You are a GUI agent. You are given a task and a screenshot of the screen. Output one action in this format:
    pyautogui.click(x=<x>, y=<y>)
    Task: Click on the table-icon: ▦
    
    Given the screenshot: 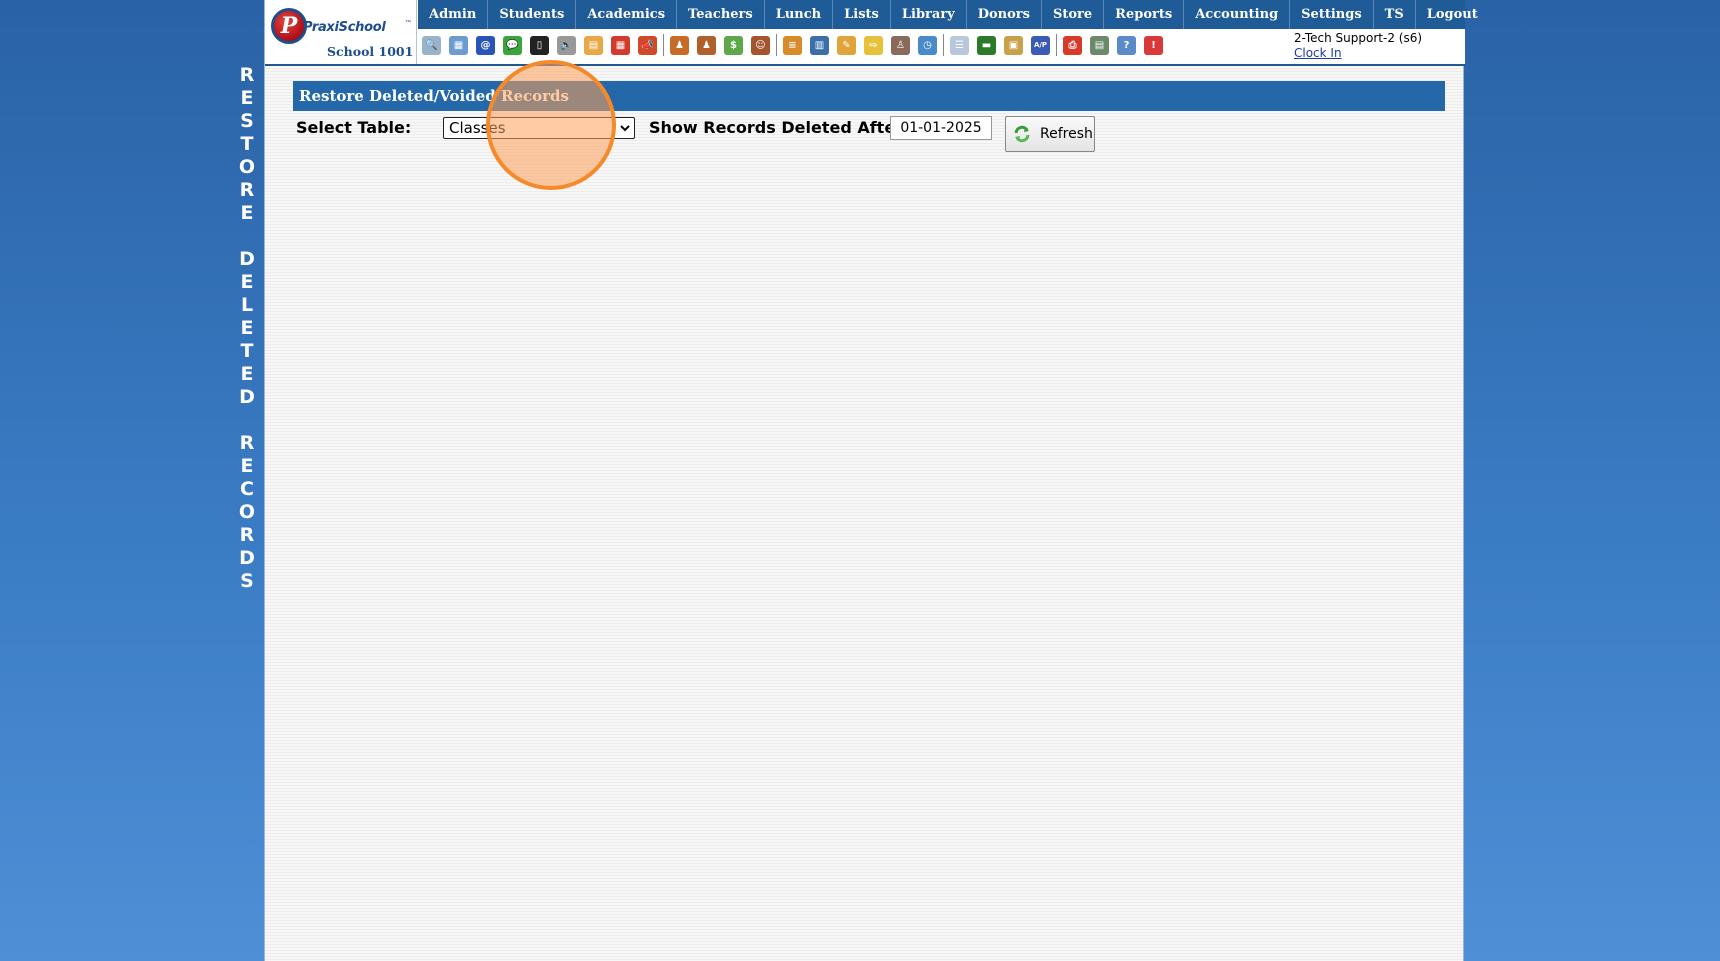 What is the action you would take?
    pyautogui.click(x=458, y=45)
    